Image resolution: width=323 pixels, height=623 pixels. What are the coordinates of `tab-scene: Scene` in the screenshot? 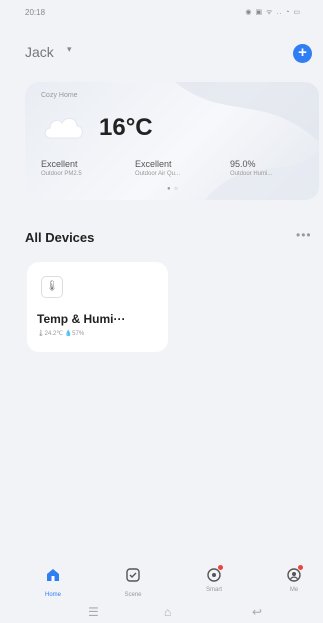 It's located at (133, 582).